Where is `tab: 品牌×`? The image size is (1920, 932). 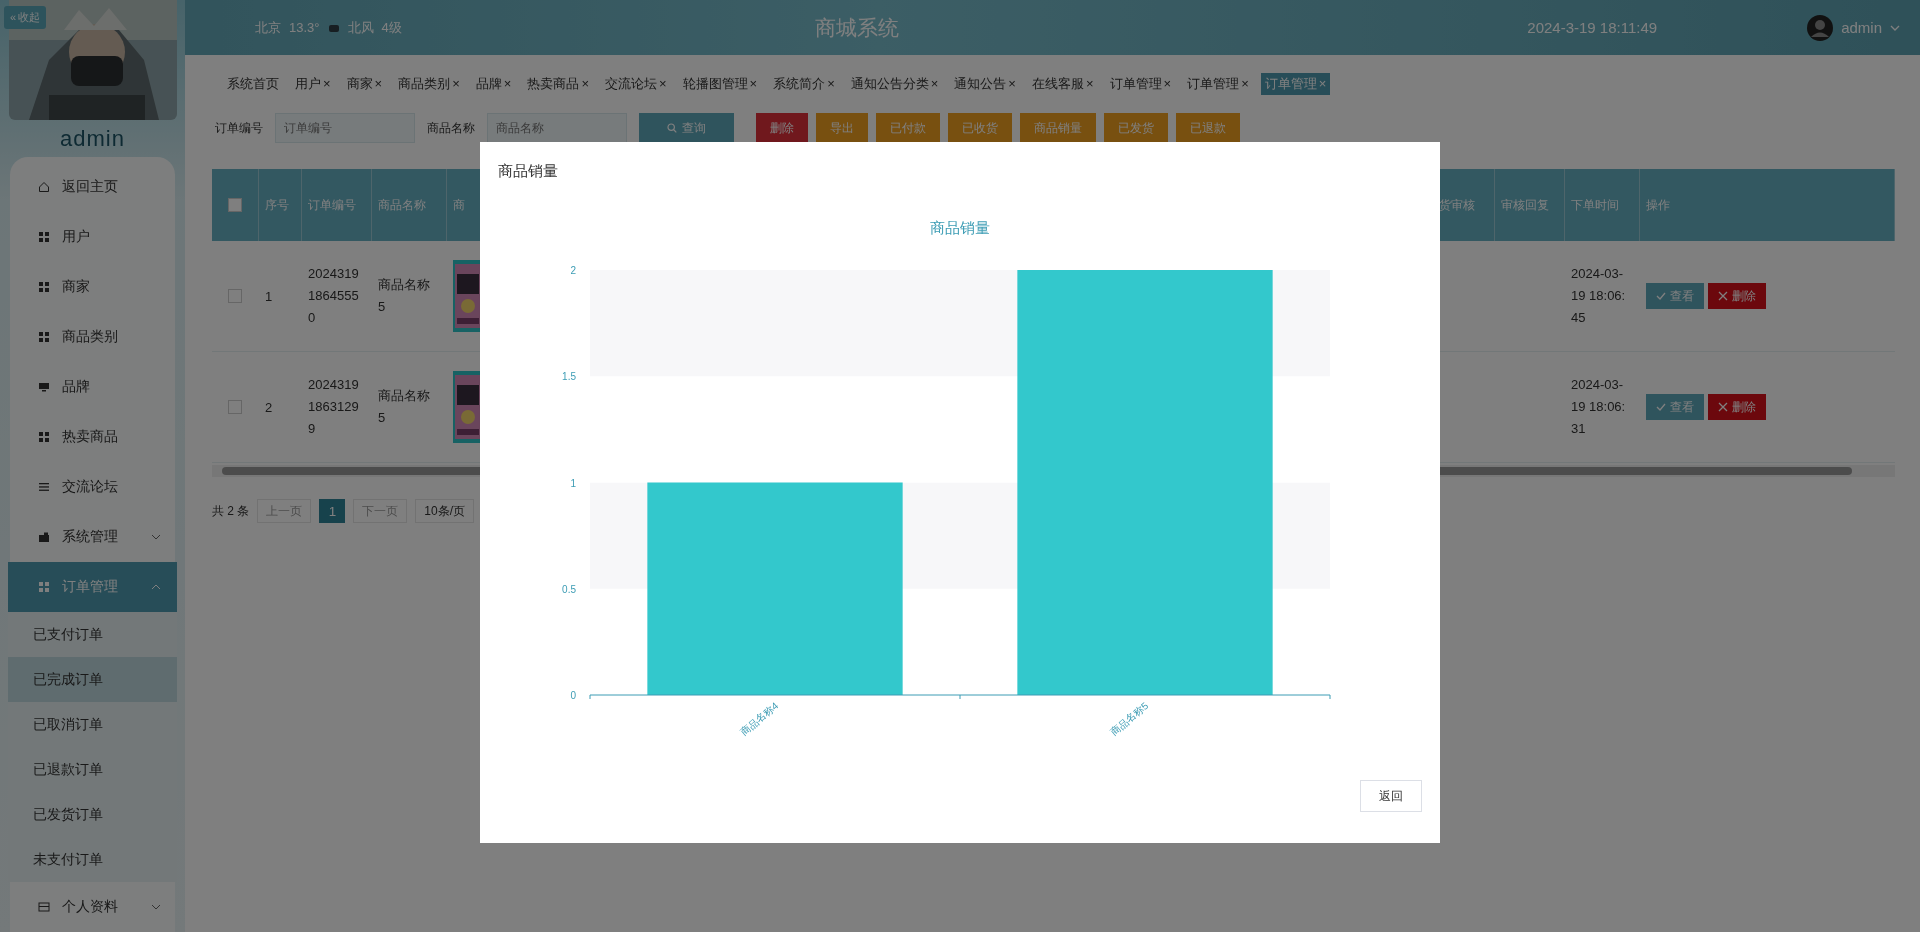 tab: 品牌× is located at coordinates (493, 84).